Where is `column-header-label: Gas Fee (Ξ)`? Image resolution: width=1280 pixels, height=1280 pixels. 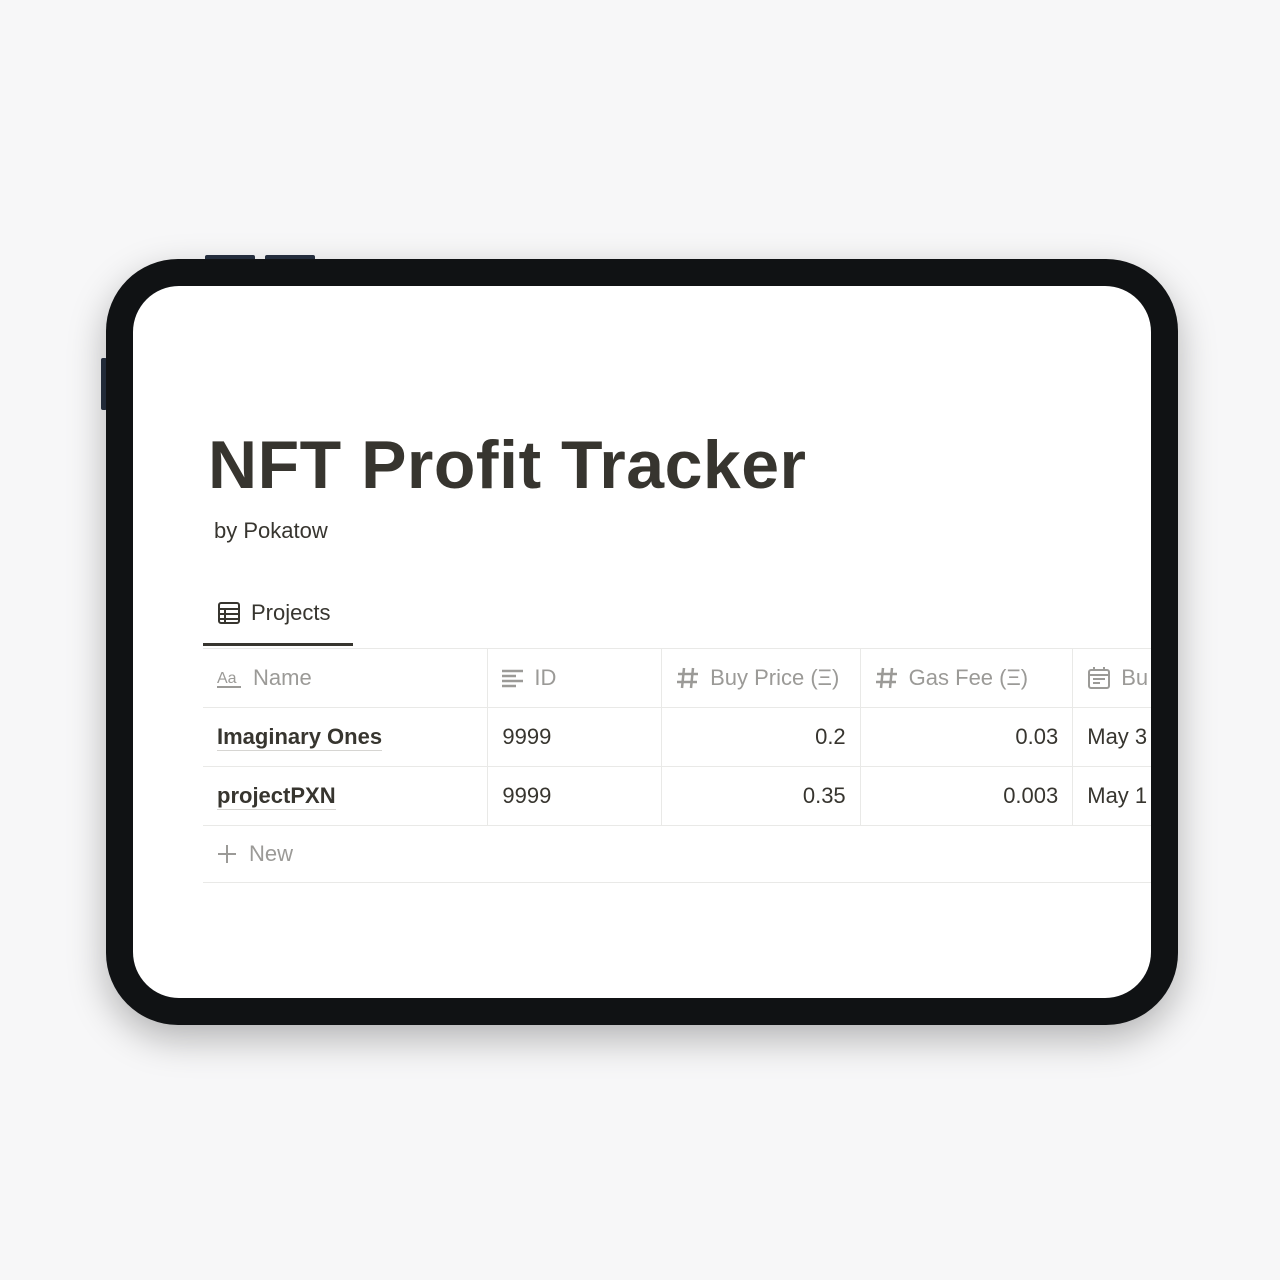 column-header-label: Gas Fee (Ξ) is located at coordinates (968, 677).